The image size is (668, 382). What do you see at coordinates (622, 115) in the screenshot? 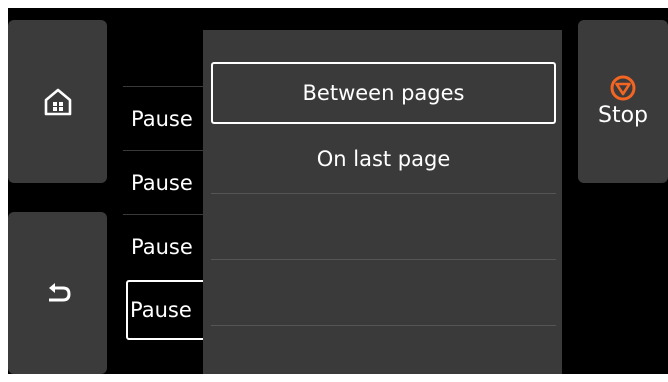
I see `stop-label: Stop` at bounding box center [622, 115].